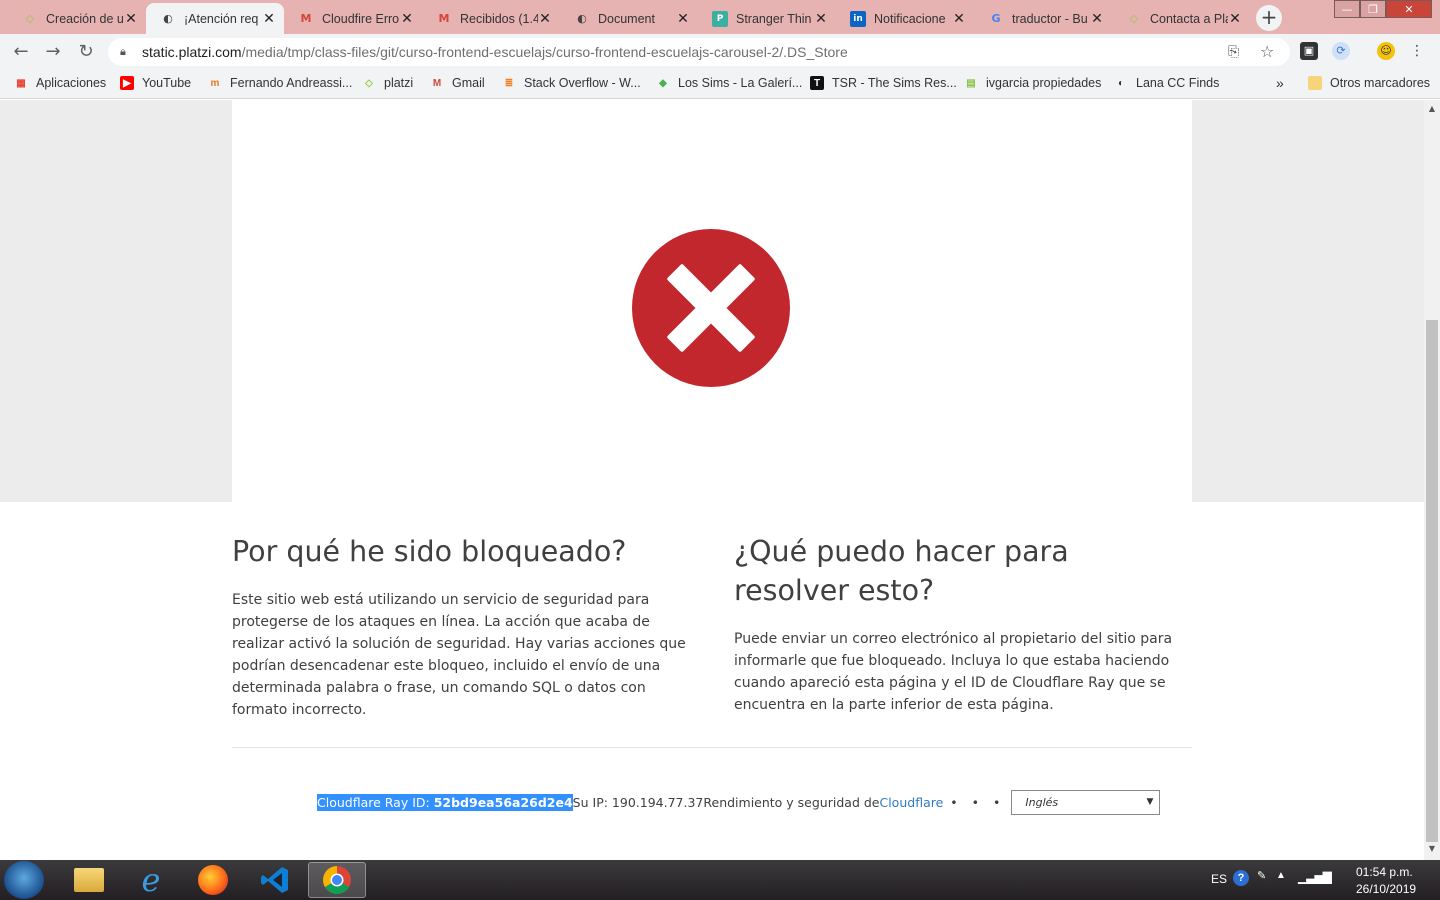 This screenshot has height=900, width=1440. Describe the element at coordinates (1347, 9) in the screenshot. I see `minimize-button: —` at that location.